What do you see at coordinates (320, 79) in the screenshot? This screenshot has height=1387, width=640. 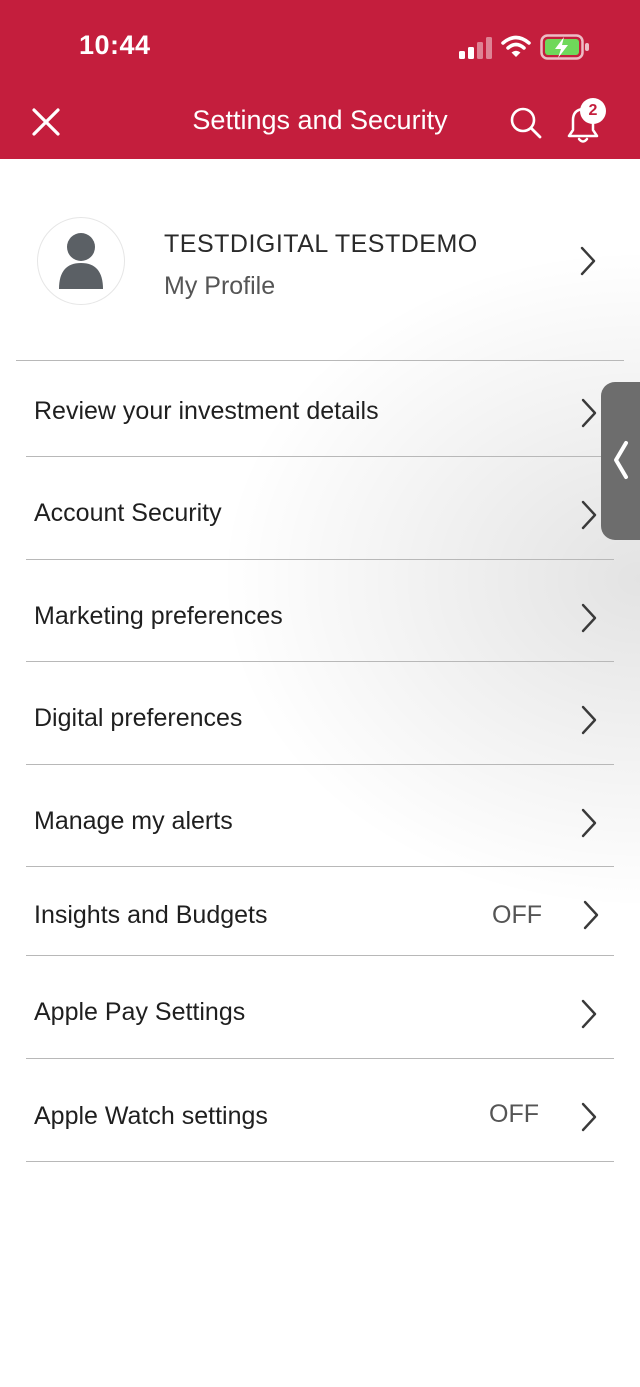 I see `app-header: 10:44 Settings and Security 2` at bounding box center [320, 79].